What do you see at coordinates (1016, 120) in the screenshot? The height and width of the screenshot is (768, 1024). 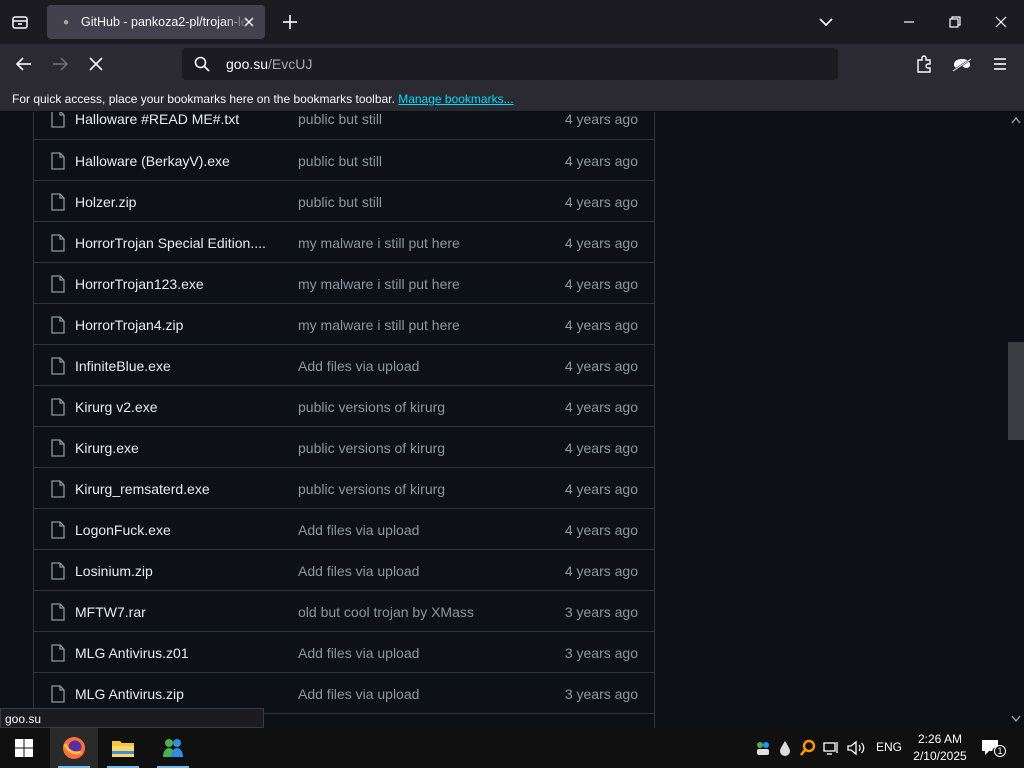 I see `scroll-up-icon` at bounding box center [1016, 120].